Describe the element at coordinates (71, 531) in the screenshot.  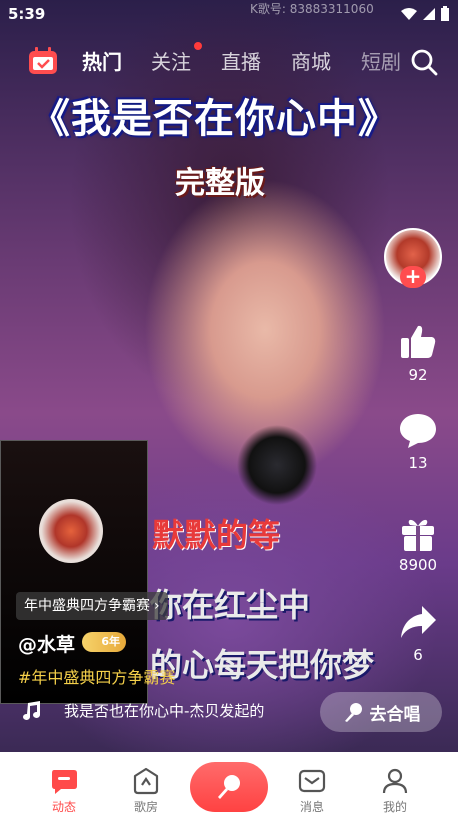
I see `flower-avatar` at that location.